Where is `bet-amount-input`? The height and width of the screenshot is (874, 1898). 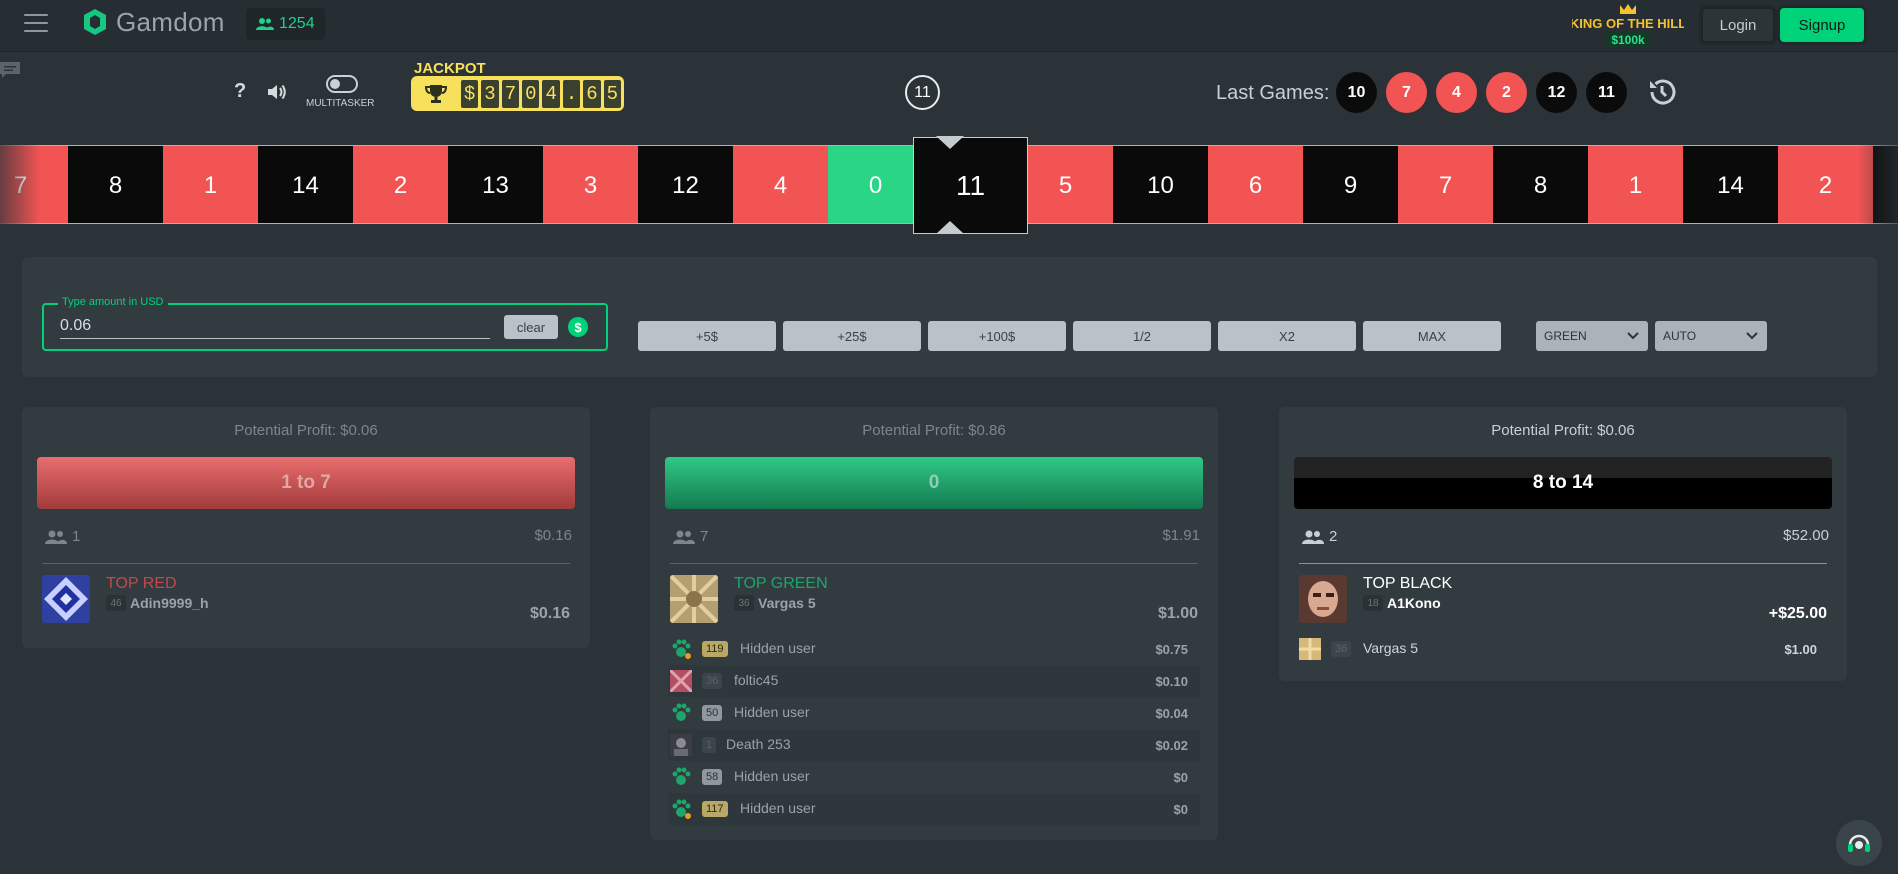
bet-amount-input is located at coordinates (275, 326).